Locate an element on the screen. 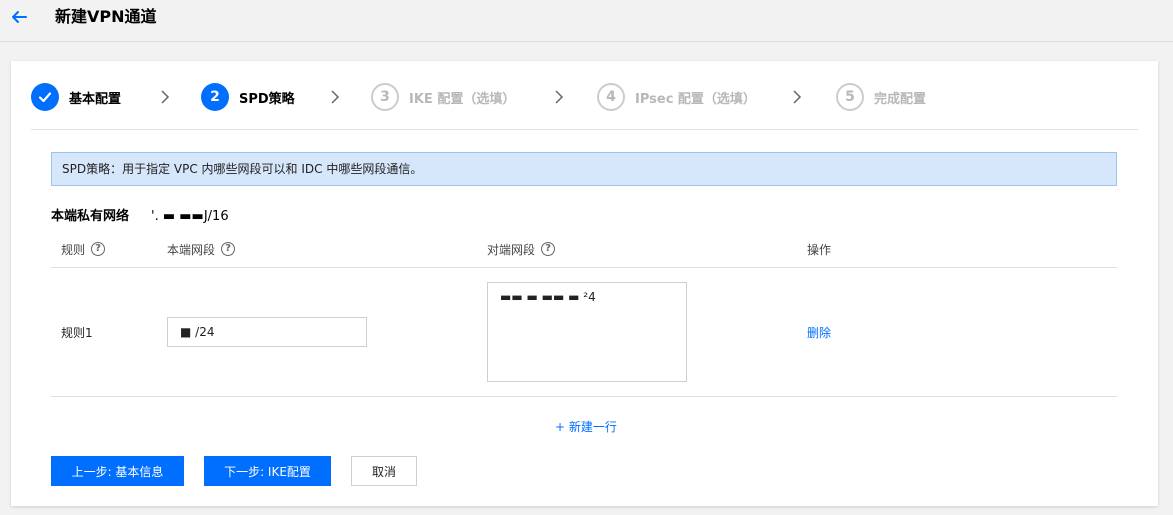 The height and width of the screenshot is (515, 1173). step-basic-config: 基本配置 is located at coordinates (76, 97).